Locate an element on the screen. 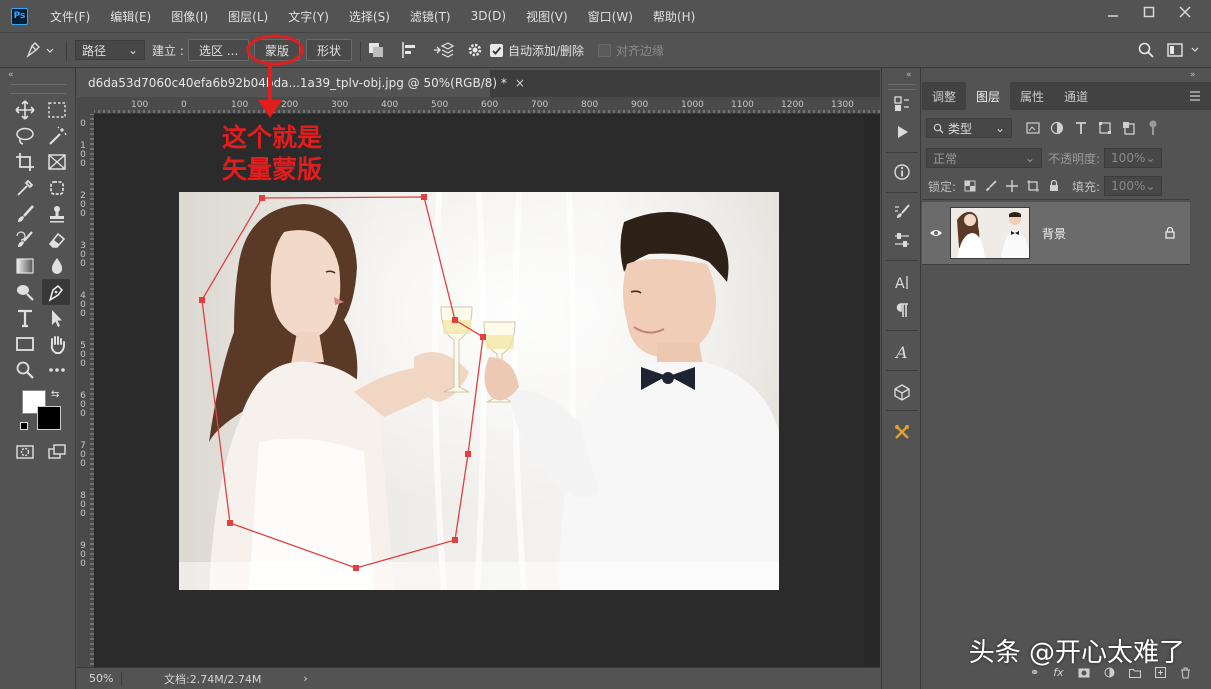 The width and height of the screenshot is (1211, 689). menu-file: 文件(F) is located at coordinates (70, 16).